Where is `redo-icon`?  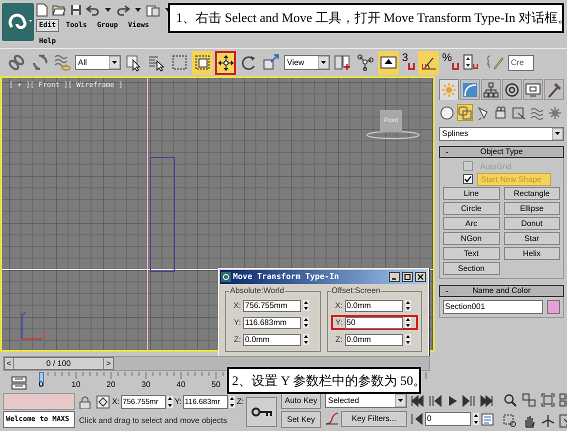
redo-icon is located at coordinates (123, 10).